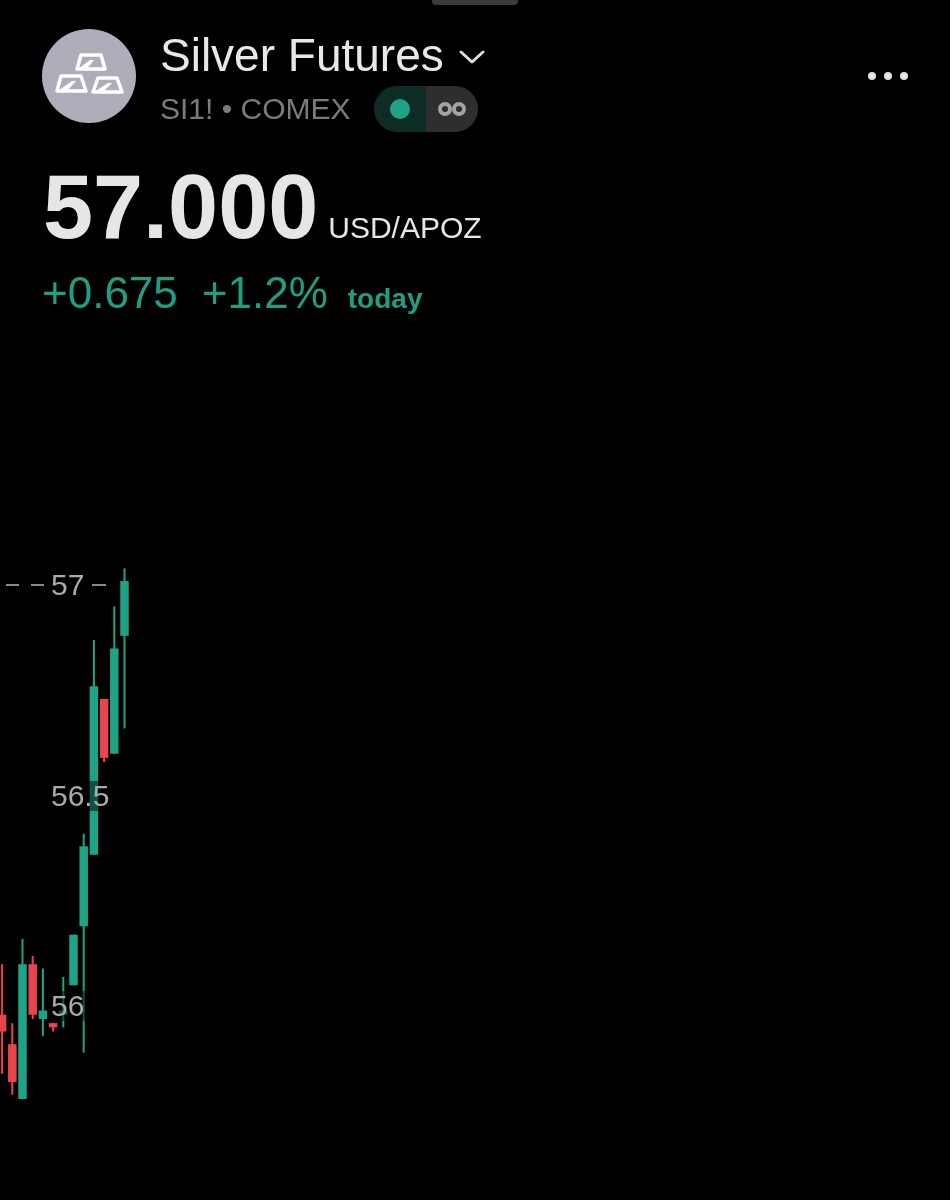  Describe the element at coordinates (89, 76) in the screenshot. I see `ingot-stack-icon` at that location.